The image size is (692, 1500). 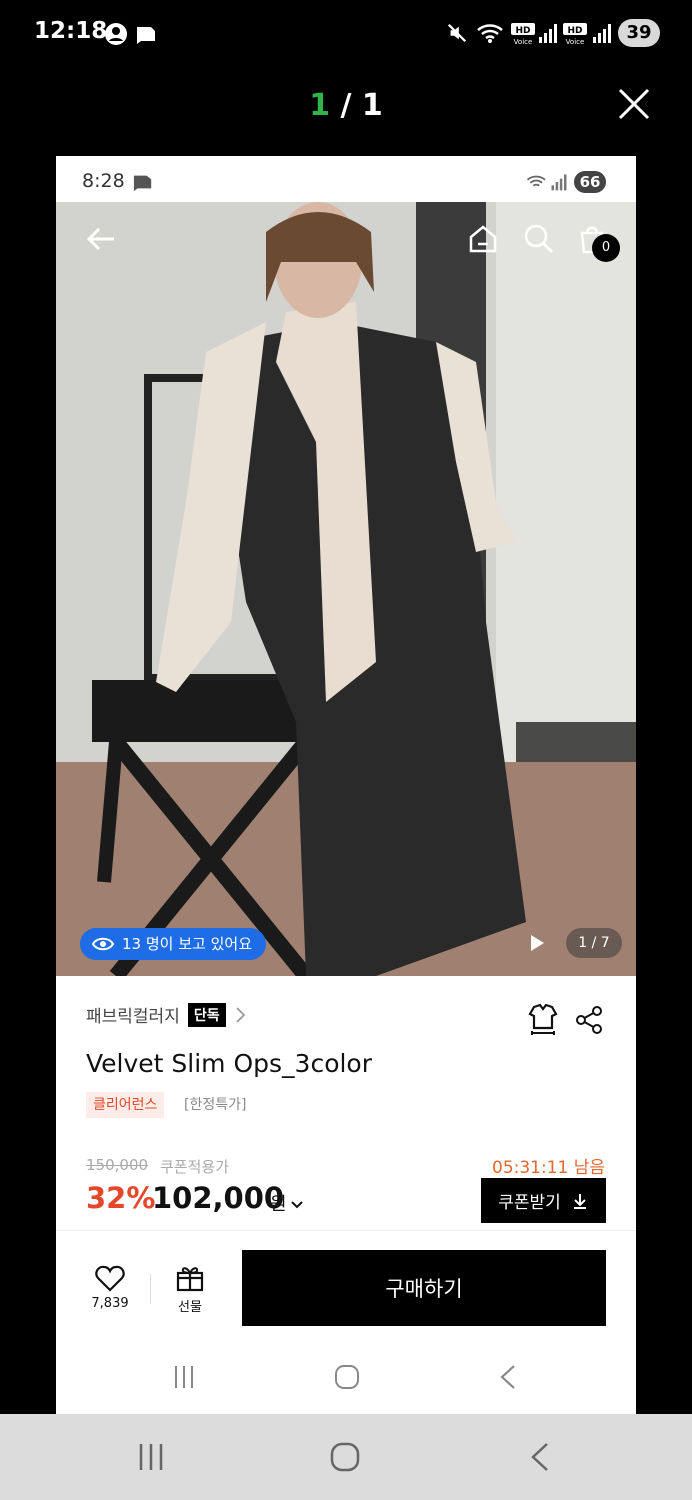 What do you see at coordinates (579, 1201) in the screenshot?
I see `download-icon` at bounding box center [579, 1201].